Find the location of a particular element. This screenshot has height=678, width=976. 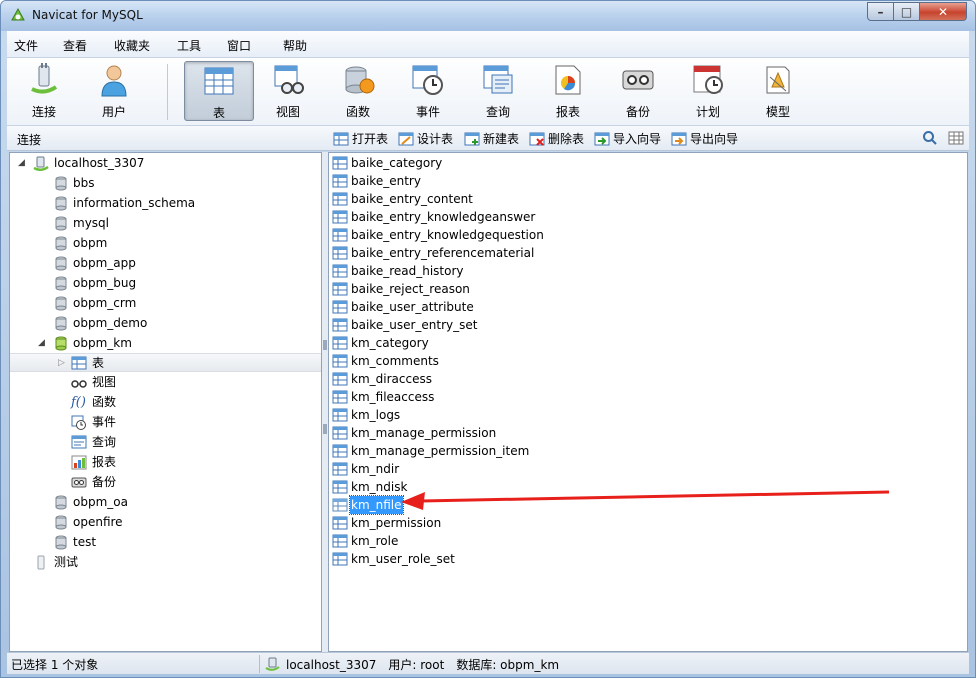

tree-backups-node: 备份 is located at coordinates (165, 482).